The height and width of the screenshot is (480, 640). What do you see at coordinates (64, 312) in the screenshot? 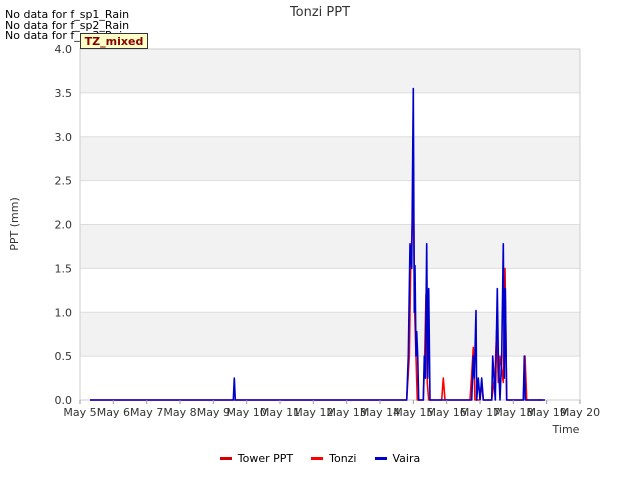
I see `y-tick-label: 1.0` at bounding box center [64, 312].